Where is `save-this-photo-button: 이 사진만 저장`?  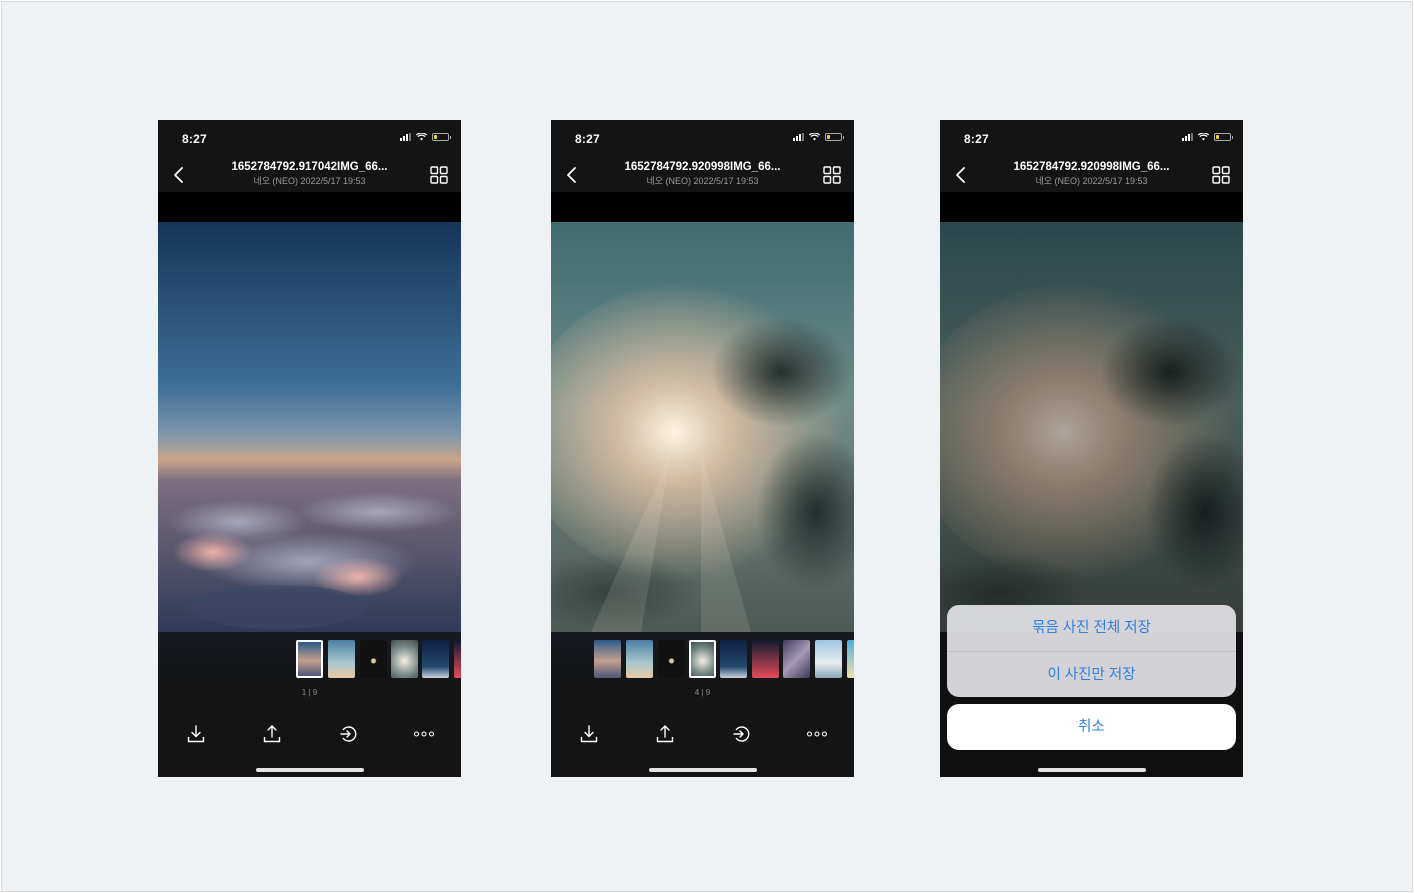
save-this-photo-button: 이 사진만 저장 is located at coordinates (1091, 674).